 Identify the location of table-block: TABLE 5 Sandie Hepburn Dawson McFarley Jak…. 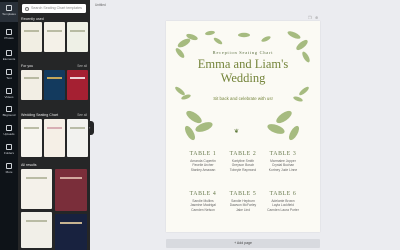
(243, 201).